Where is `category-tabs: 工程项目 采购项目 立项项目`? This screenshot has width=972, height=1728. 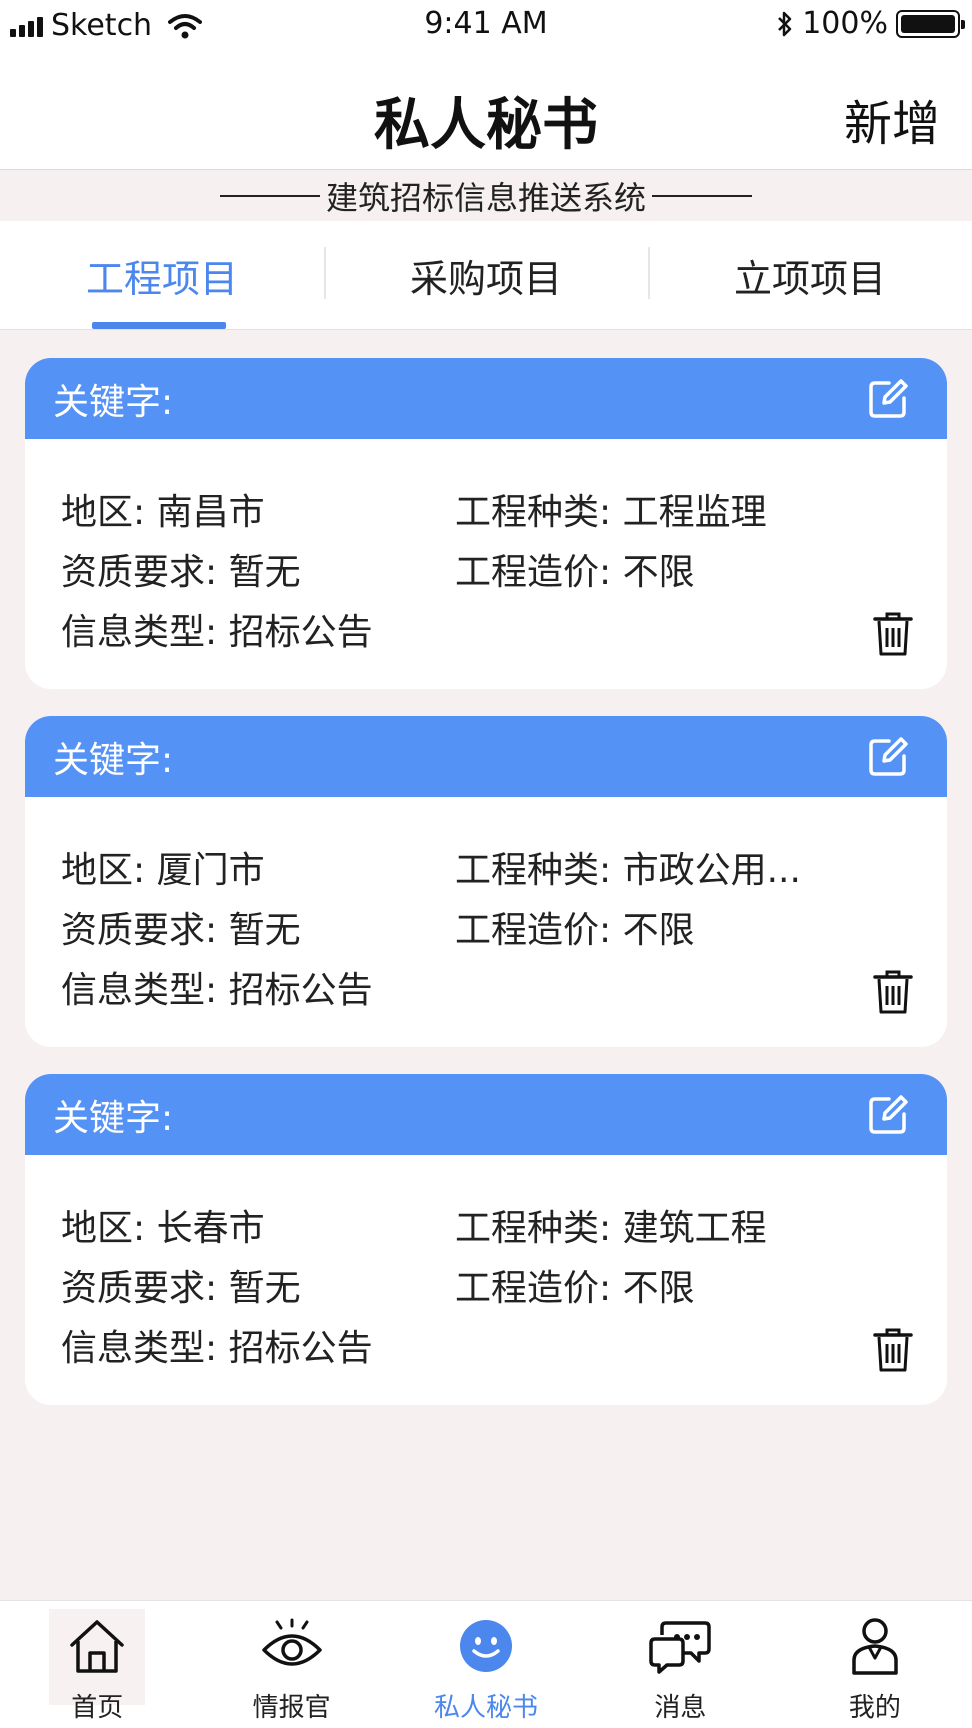
category-tabs: 工程项目 采购项目 立项项目 is located at coordinates (486, 275).